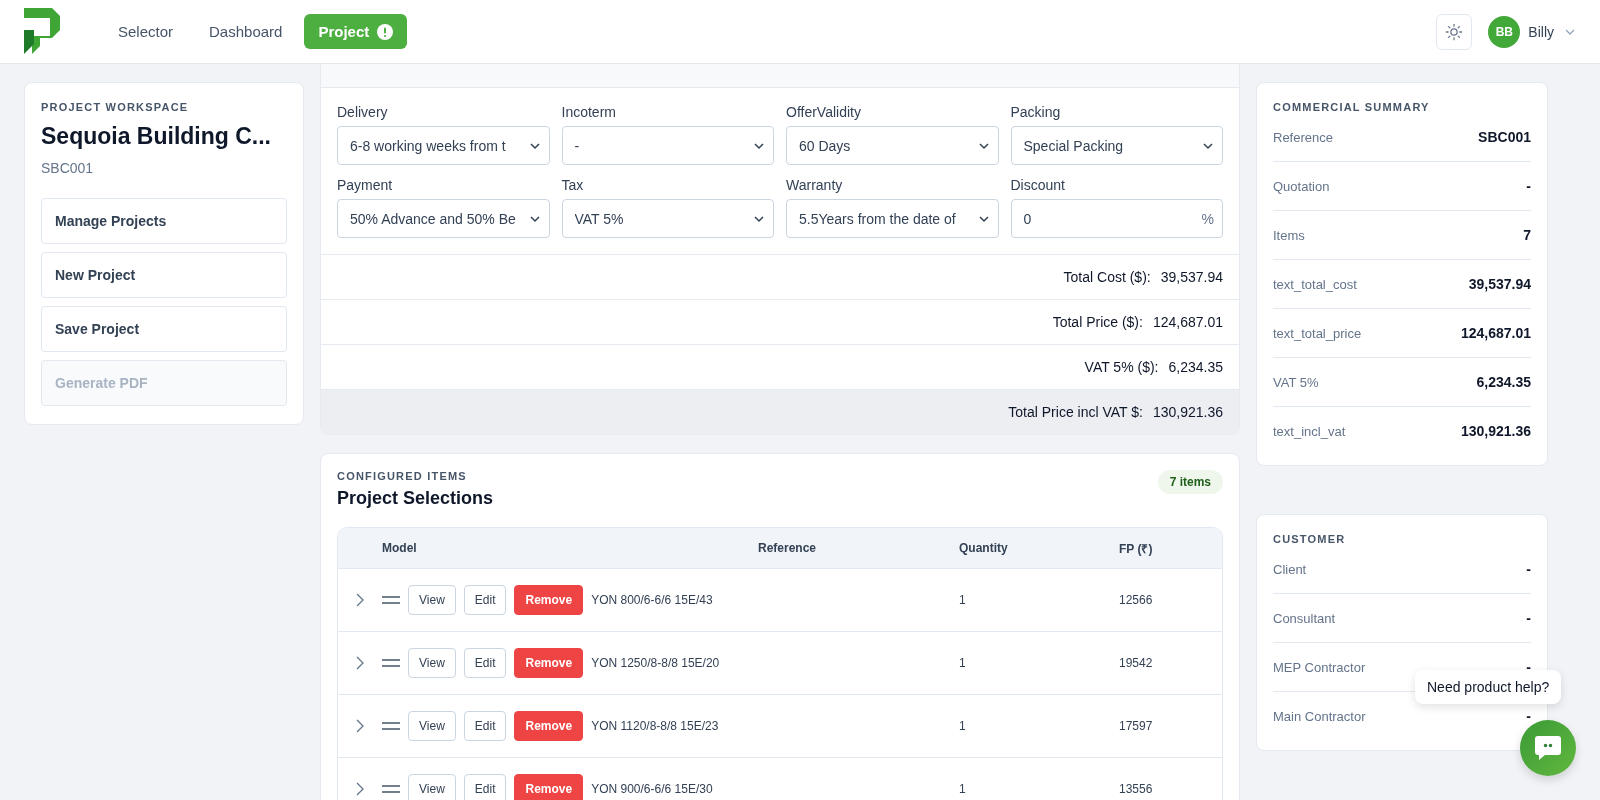  Describe the element at coordinates (1136, 663) in the screenshot. I see `table-cell-text: 19542` at that location.